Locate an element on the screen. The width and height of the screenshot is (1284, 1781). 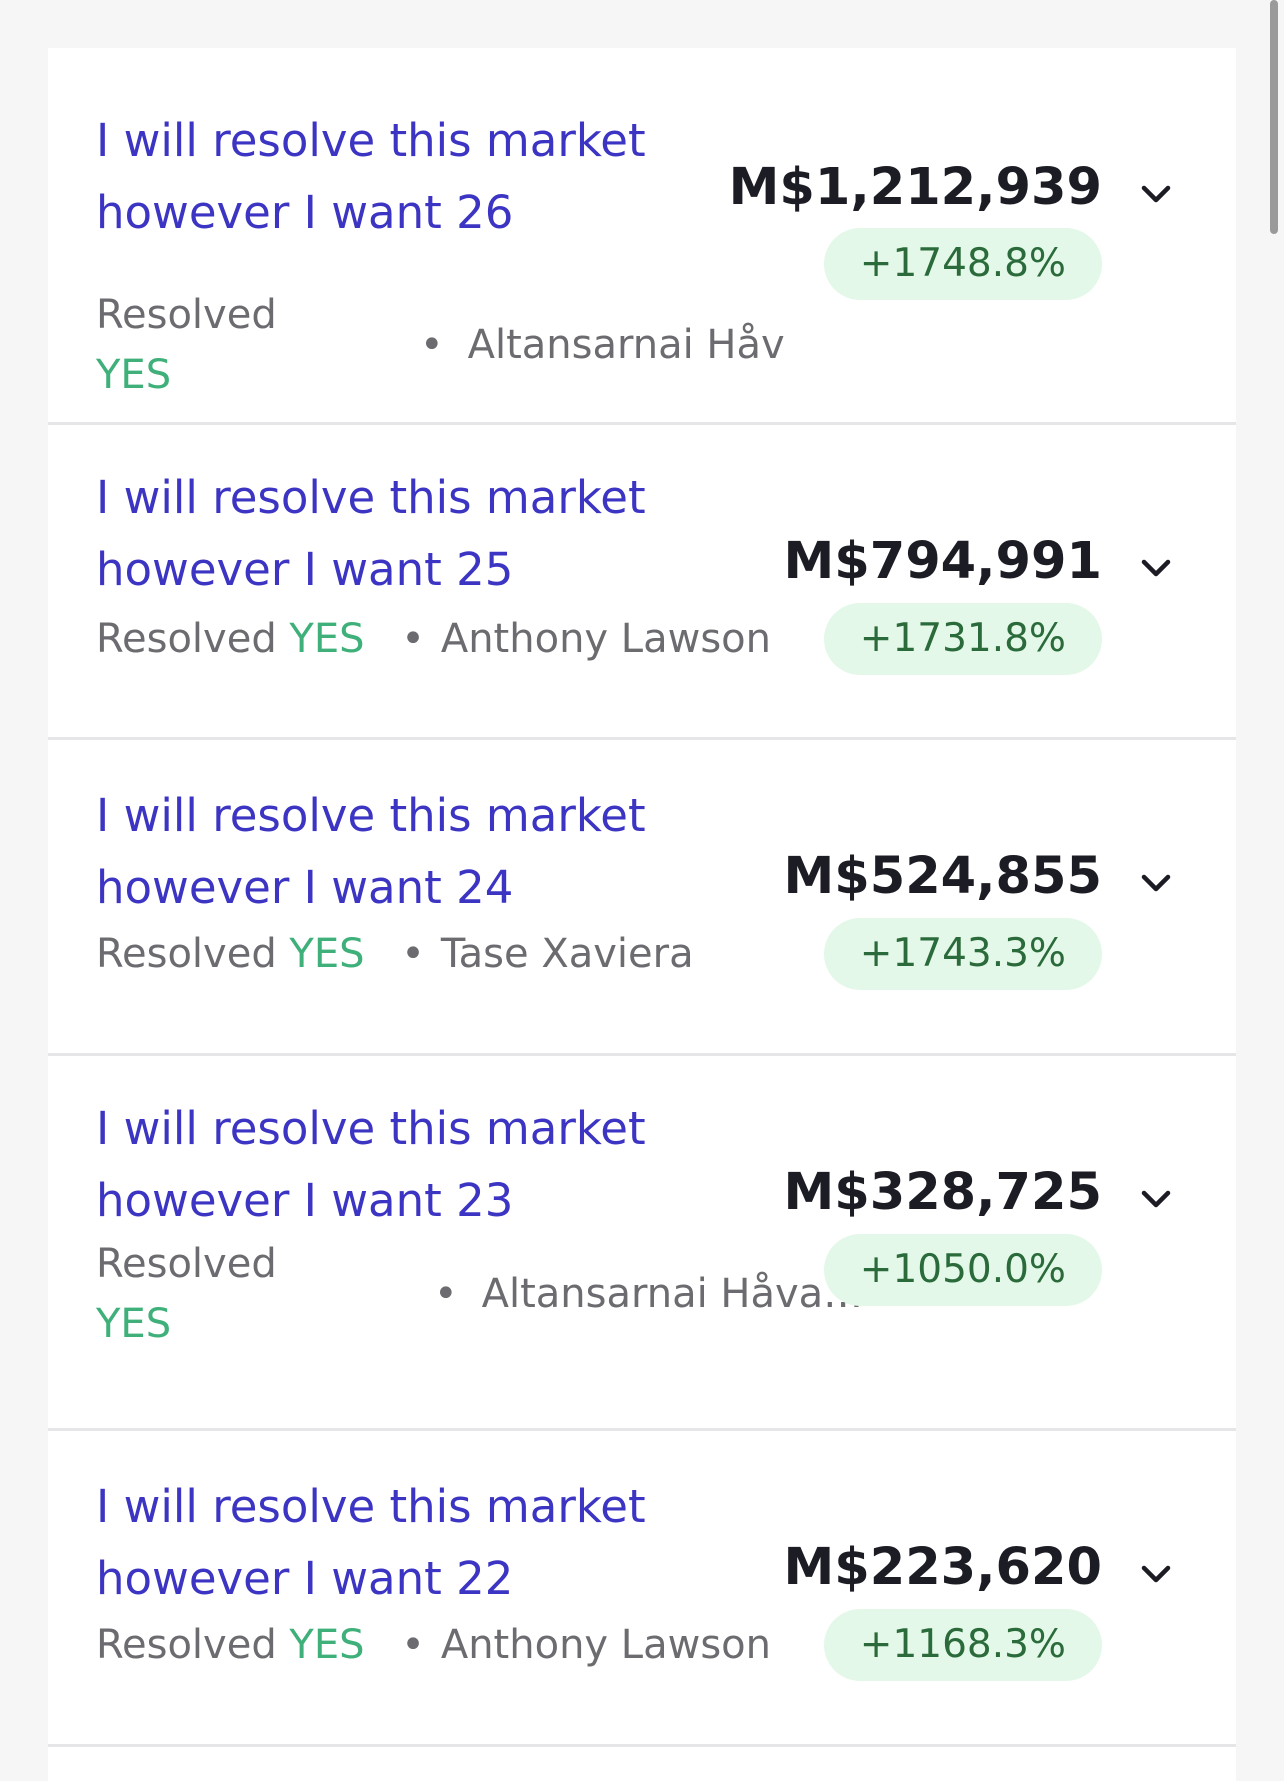
market-amount: M$328,725 is located at coordinates (942, 1192).